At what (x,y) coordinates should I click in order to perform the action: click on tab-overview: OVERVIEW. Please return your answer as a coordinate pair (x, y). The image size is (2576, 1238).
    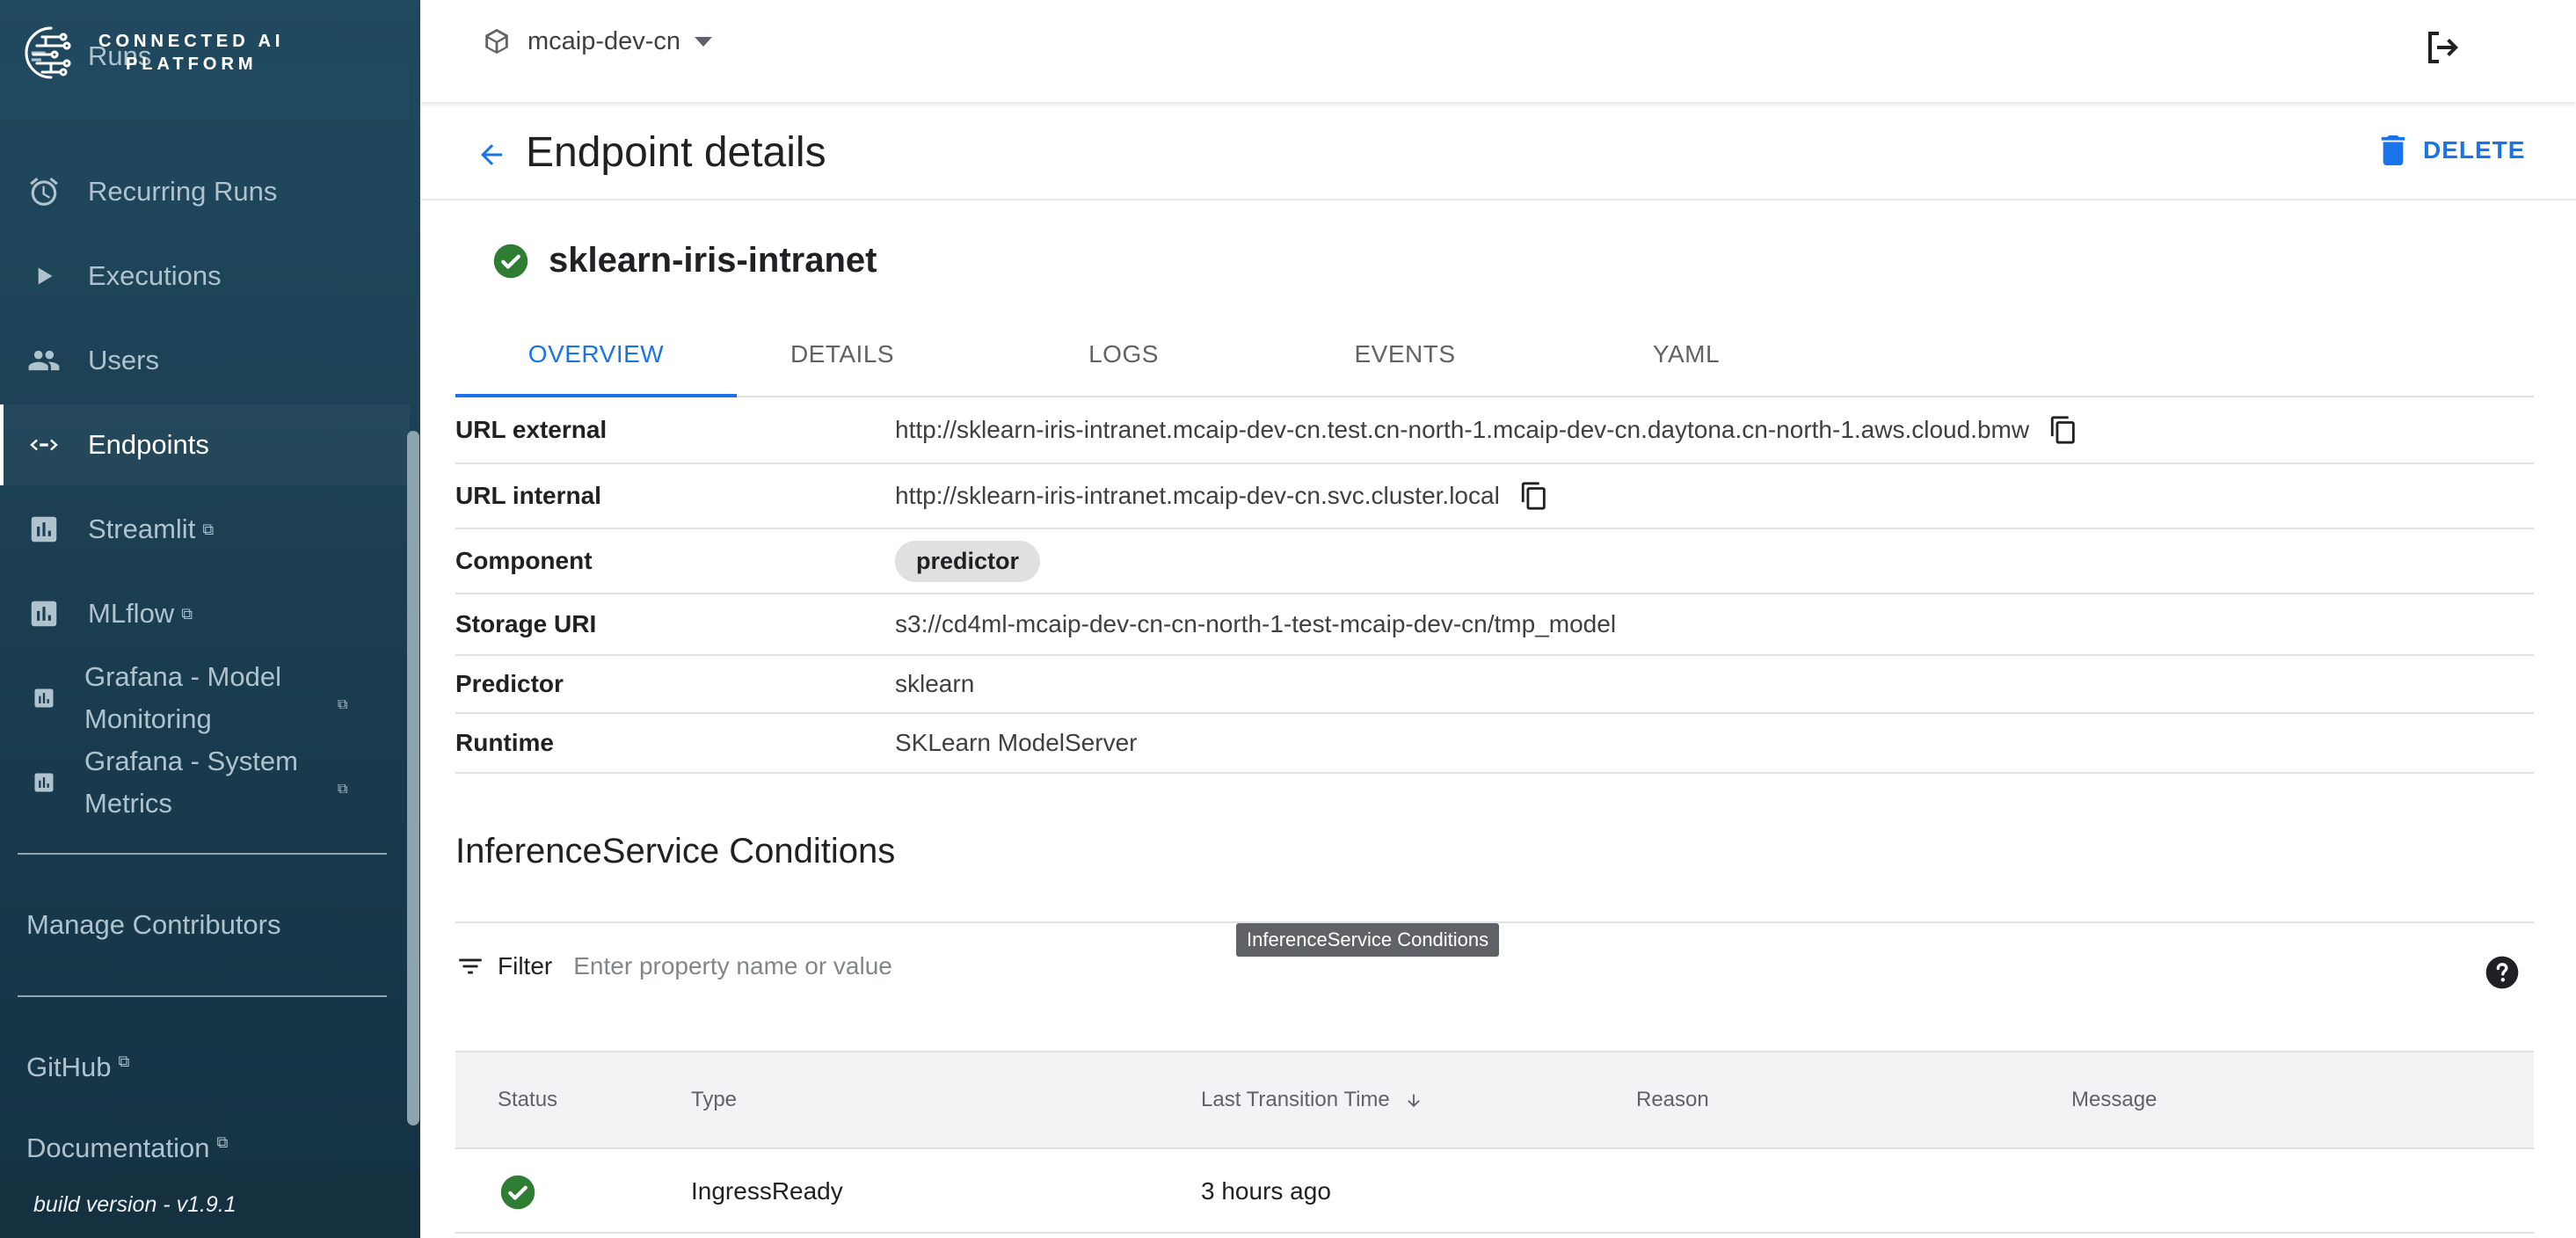
    Looking at the image, I should click on (596, 361).